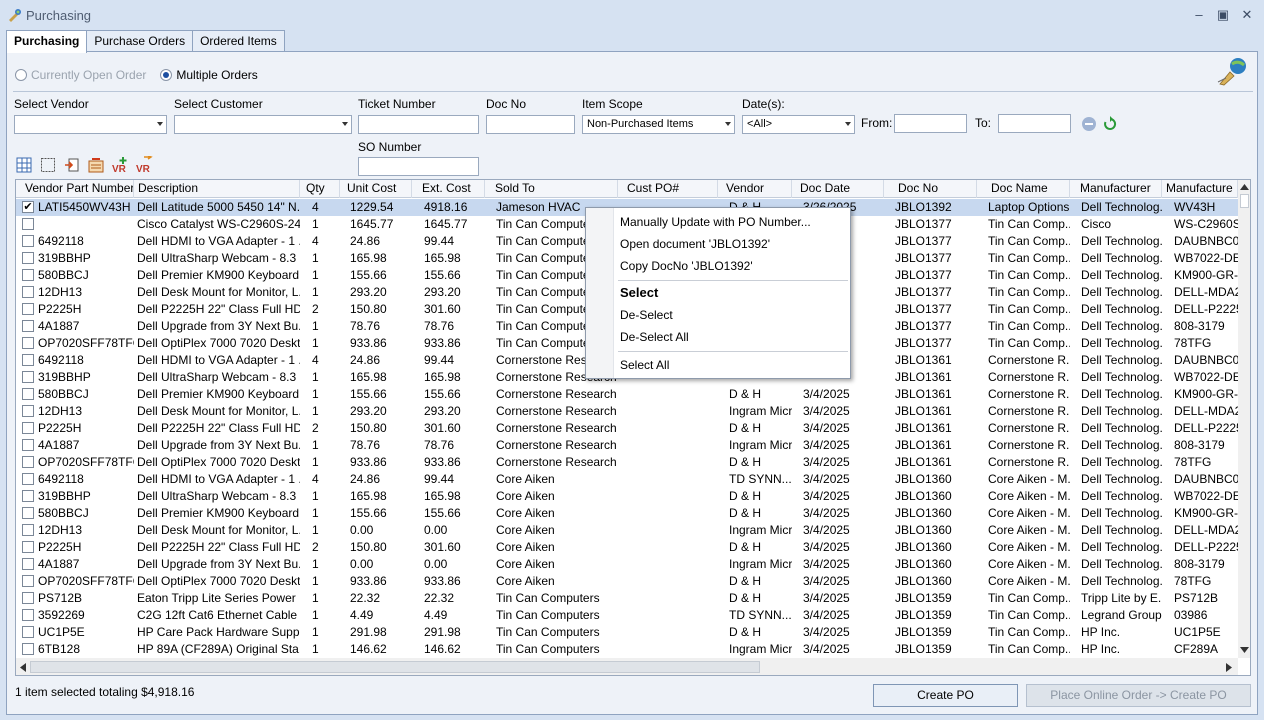 Image resolution: width=1264 pixels, height=720 pixels. What do you see at coordinates (1223, 15) in the screenshot?
I see `maximize-button: ▣` at bounding box center [1223, 15].